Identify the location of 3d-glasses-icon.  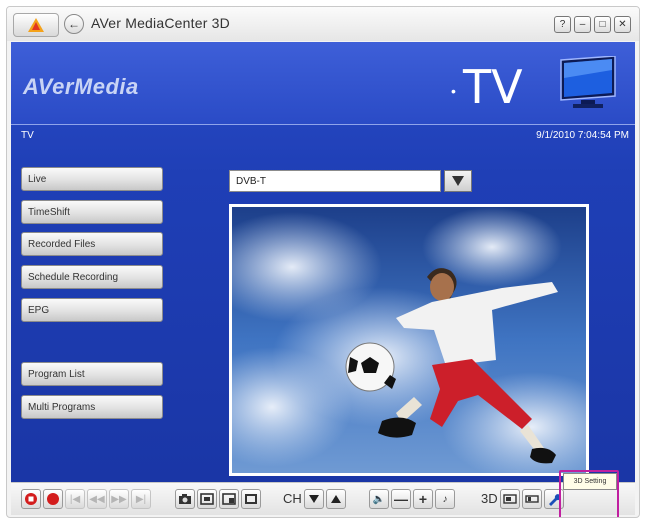
(531, 499).